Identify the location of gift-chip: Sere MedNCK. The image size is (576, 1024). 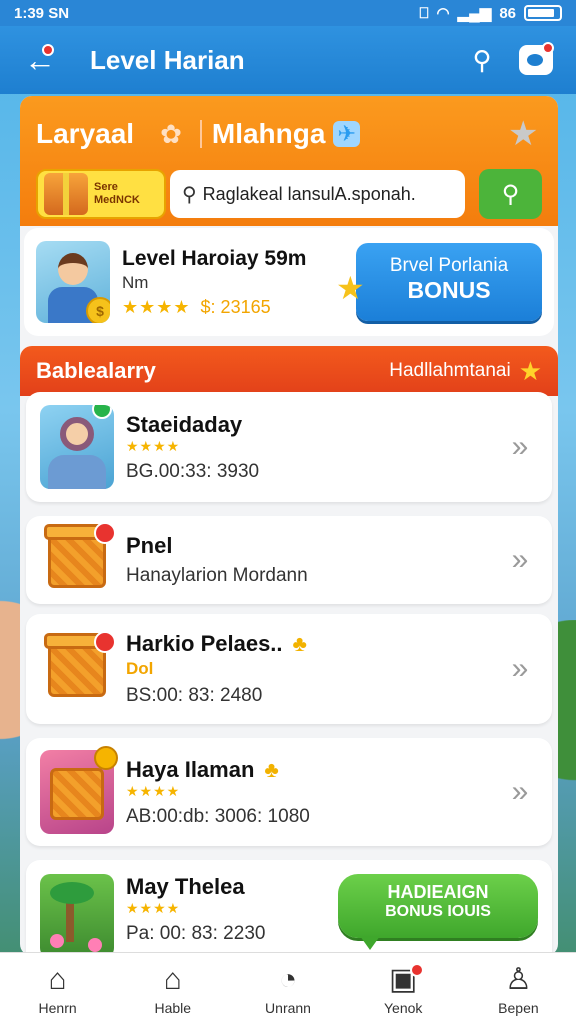
(101, 194).